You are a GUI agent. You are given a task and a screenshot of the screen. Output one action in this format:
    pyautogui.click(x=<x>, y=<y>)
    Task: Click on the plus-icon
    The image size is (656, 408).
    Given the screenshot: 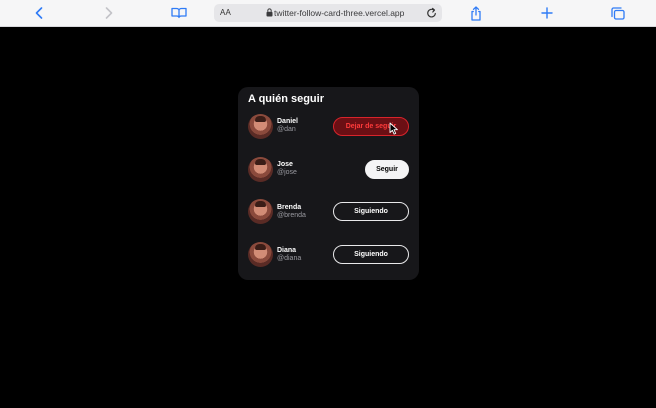 What is the action you would take?
    pyautogui.click(x=547, y=13)
    